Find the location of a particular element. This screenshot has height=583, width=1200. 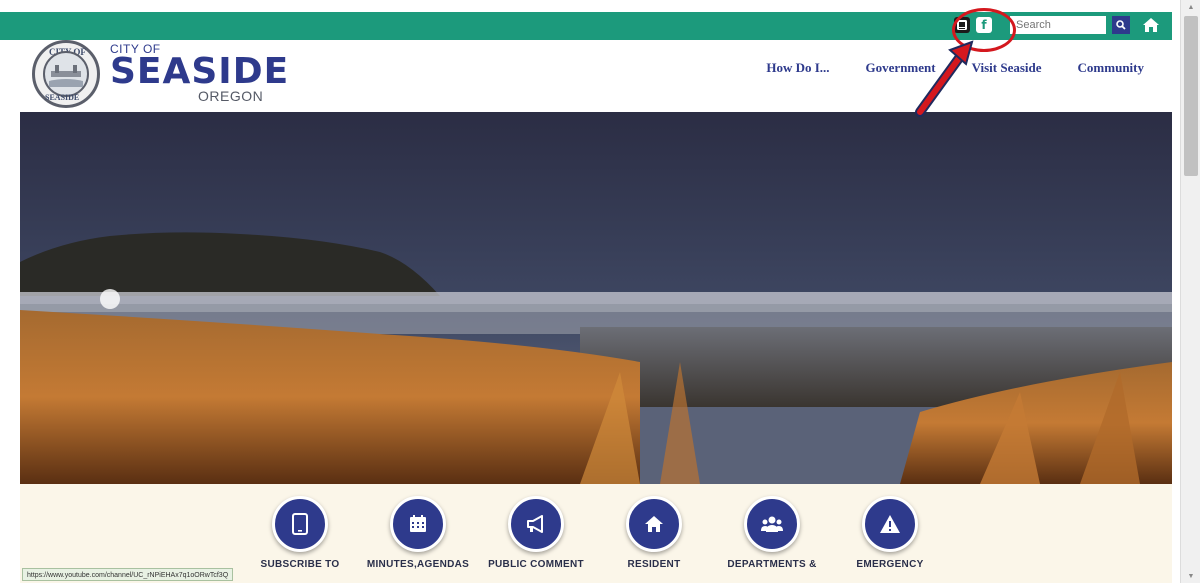

site-brand: CITY OF SEASIDE OREGON is located at coordinates (199, 73).